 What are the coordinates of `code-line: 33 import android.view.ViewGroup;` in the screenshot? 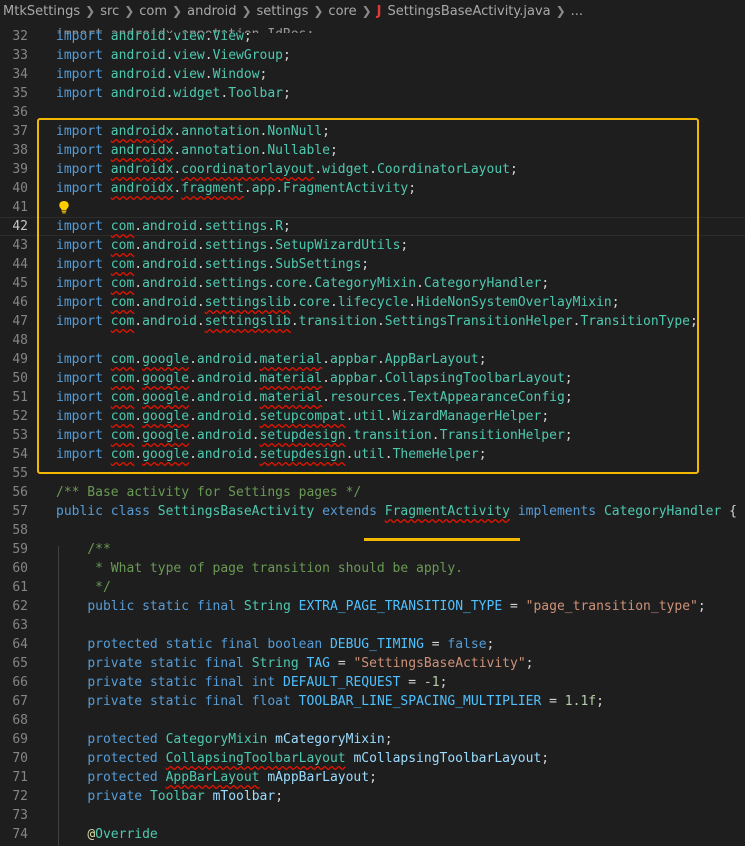 It's located at (372, 55).